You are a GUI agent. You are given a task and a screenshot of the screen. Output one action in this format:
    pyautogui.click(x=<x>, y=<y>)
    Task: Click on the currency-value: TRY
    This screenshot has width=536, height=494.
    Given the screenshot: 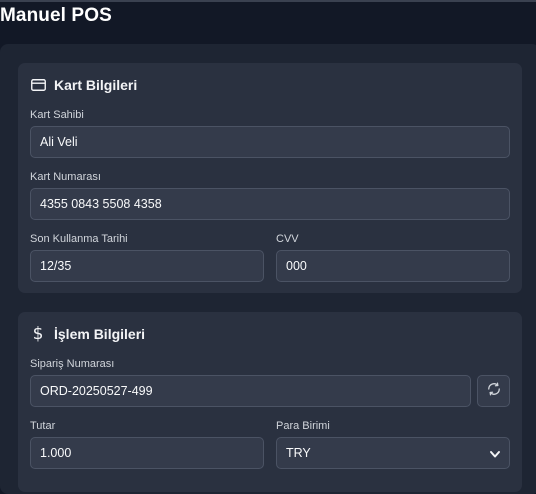 What is the action you would take?
    pyautogui.click(x=298, y=453)
    